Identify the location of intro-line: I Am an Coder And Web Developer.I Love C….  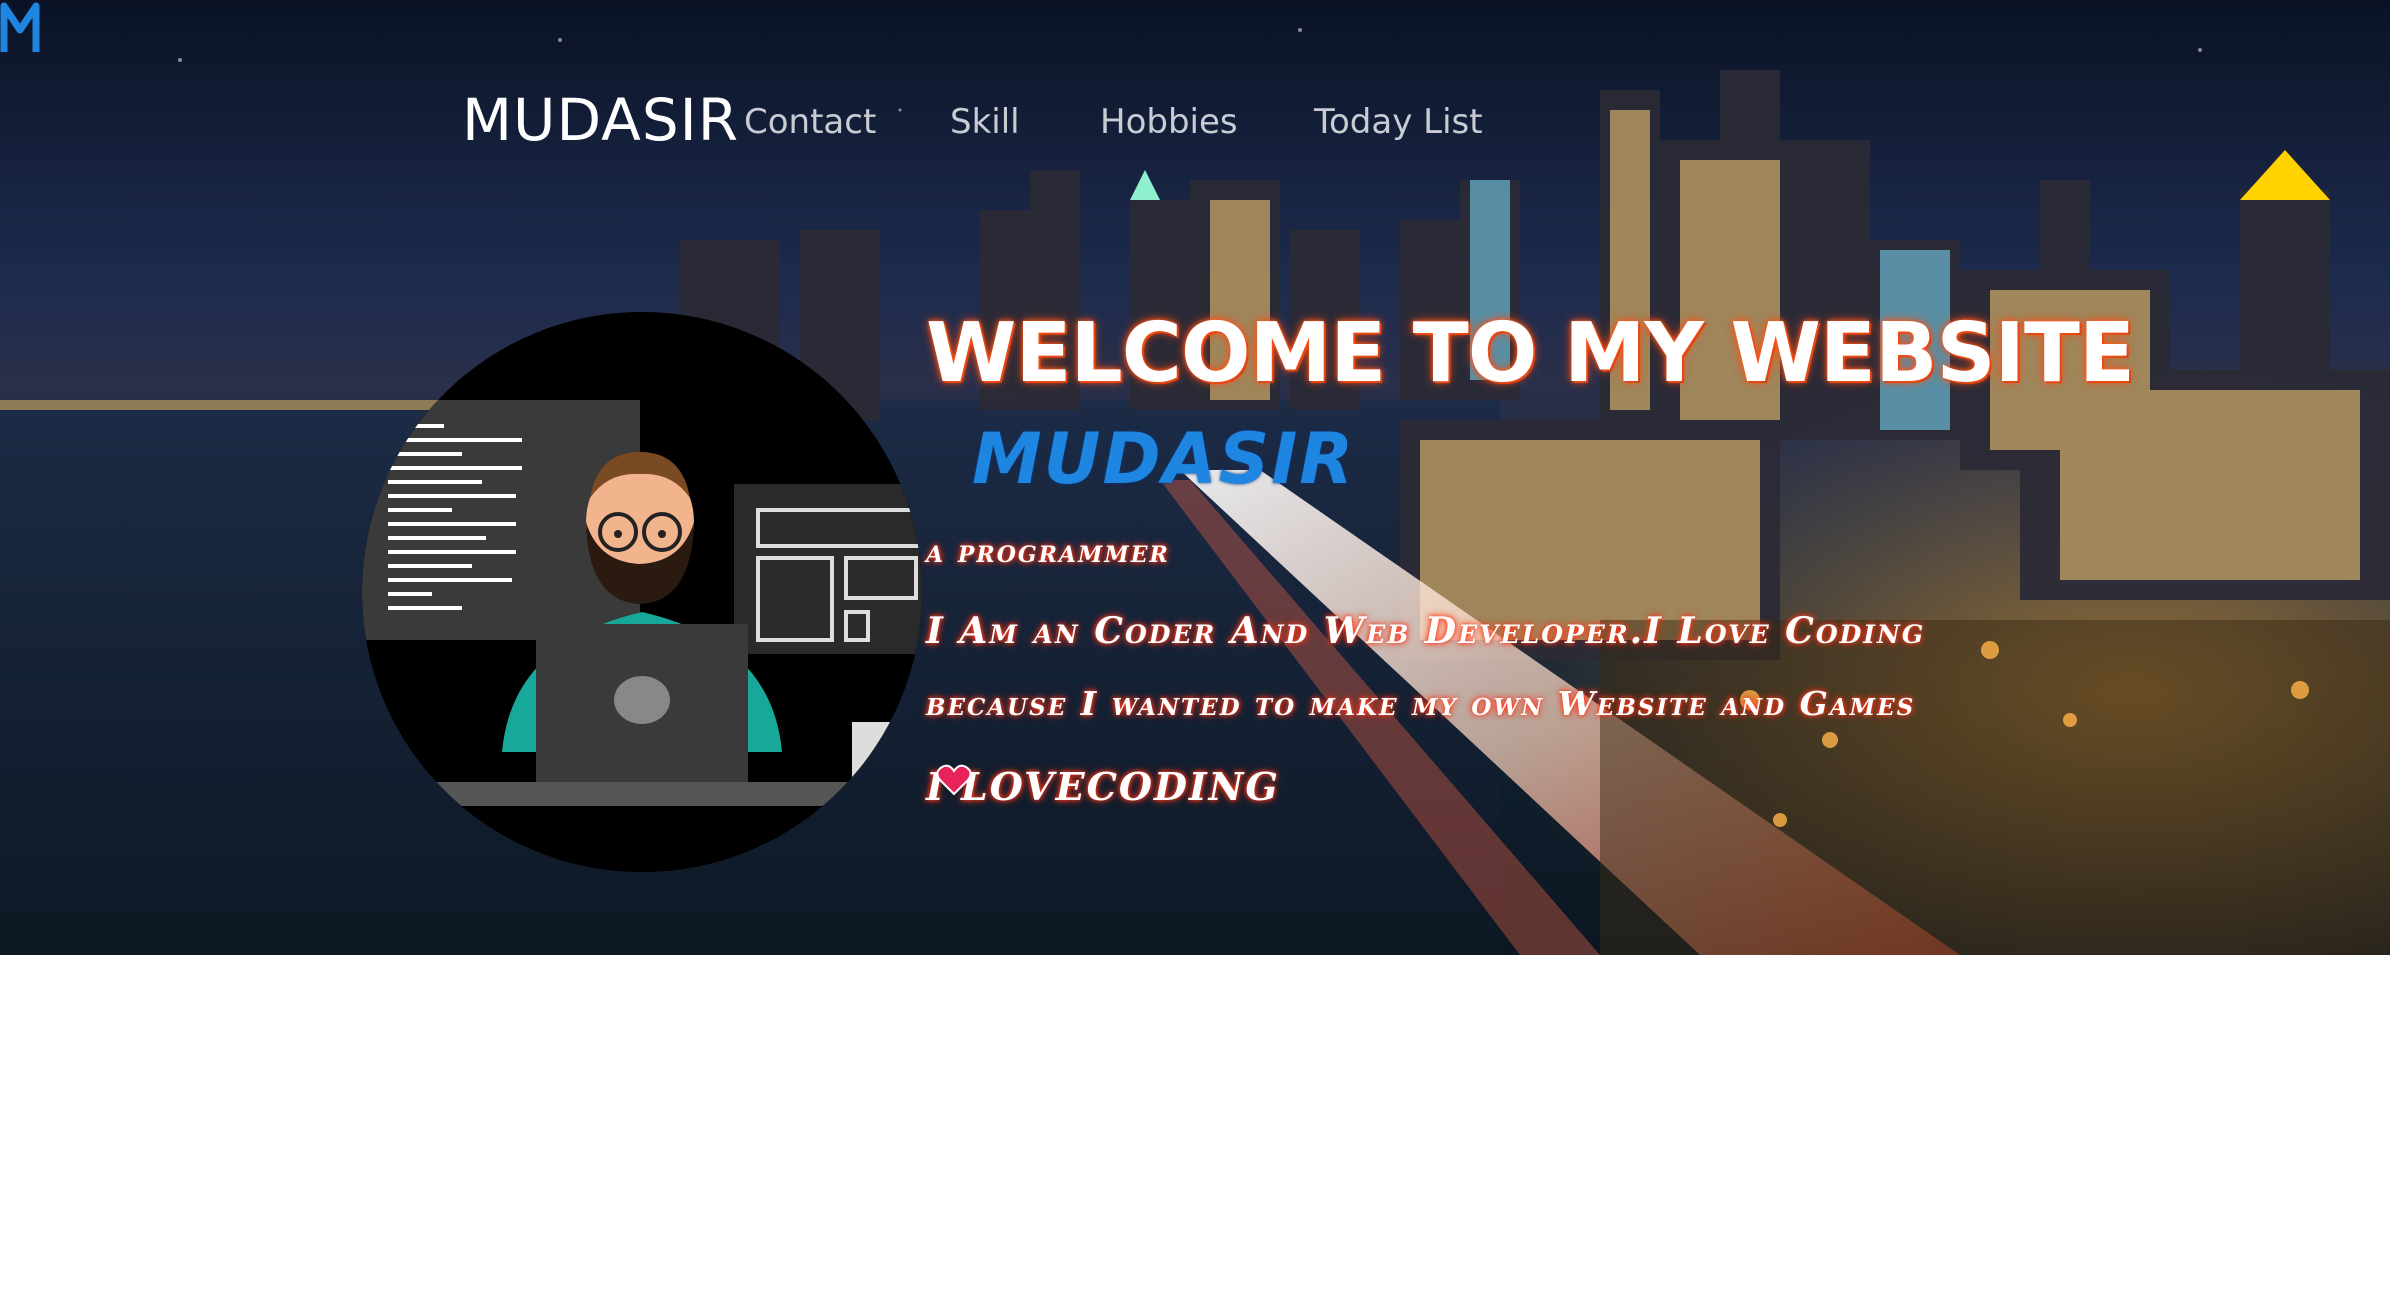
(1426, 631).